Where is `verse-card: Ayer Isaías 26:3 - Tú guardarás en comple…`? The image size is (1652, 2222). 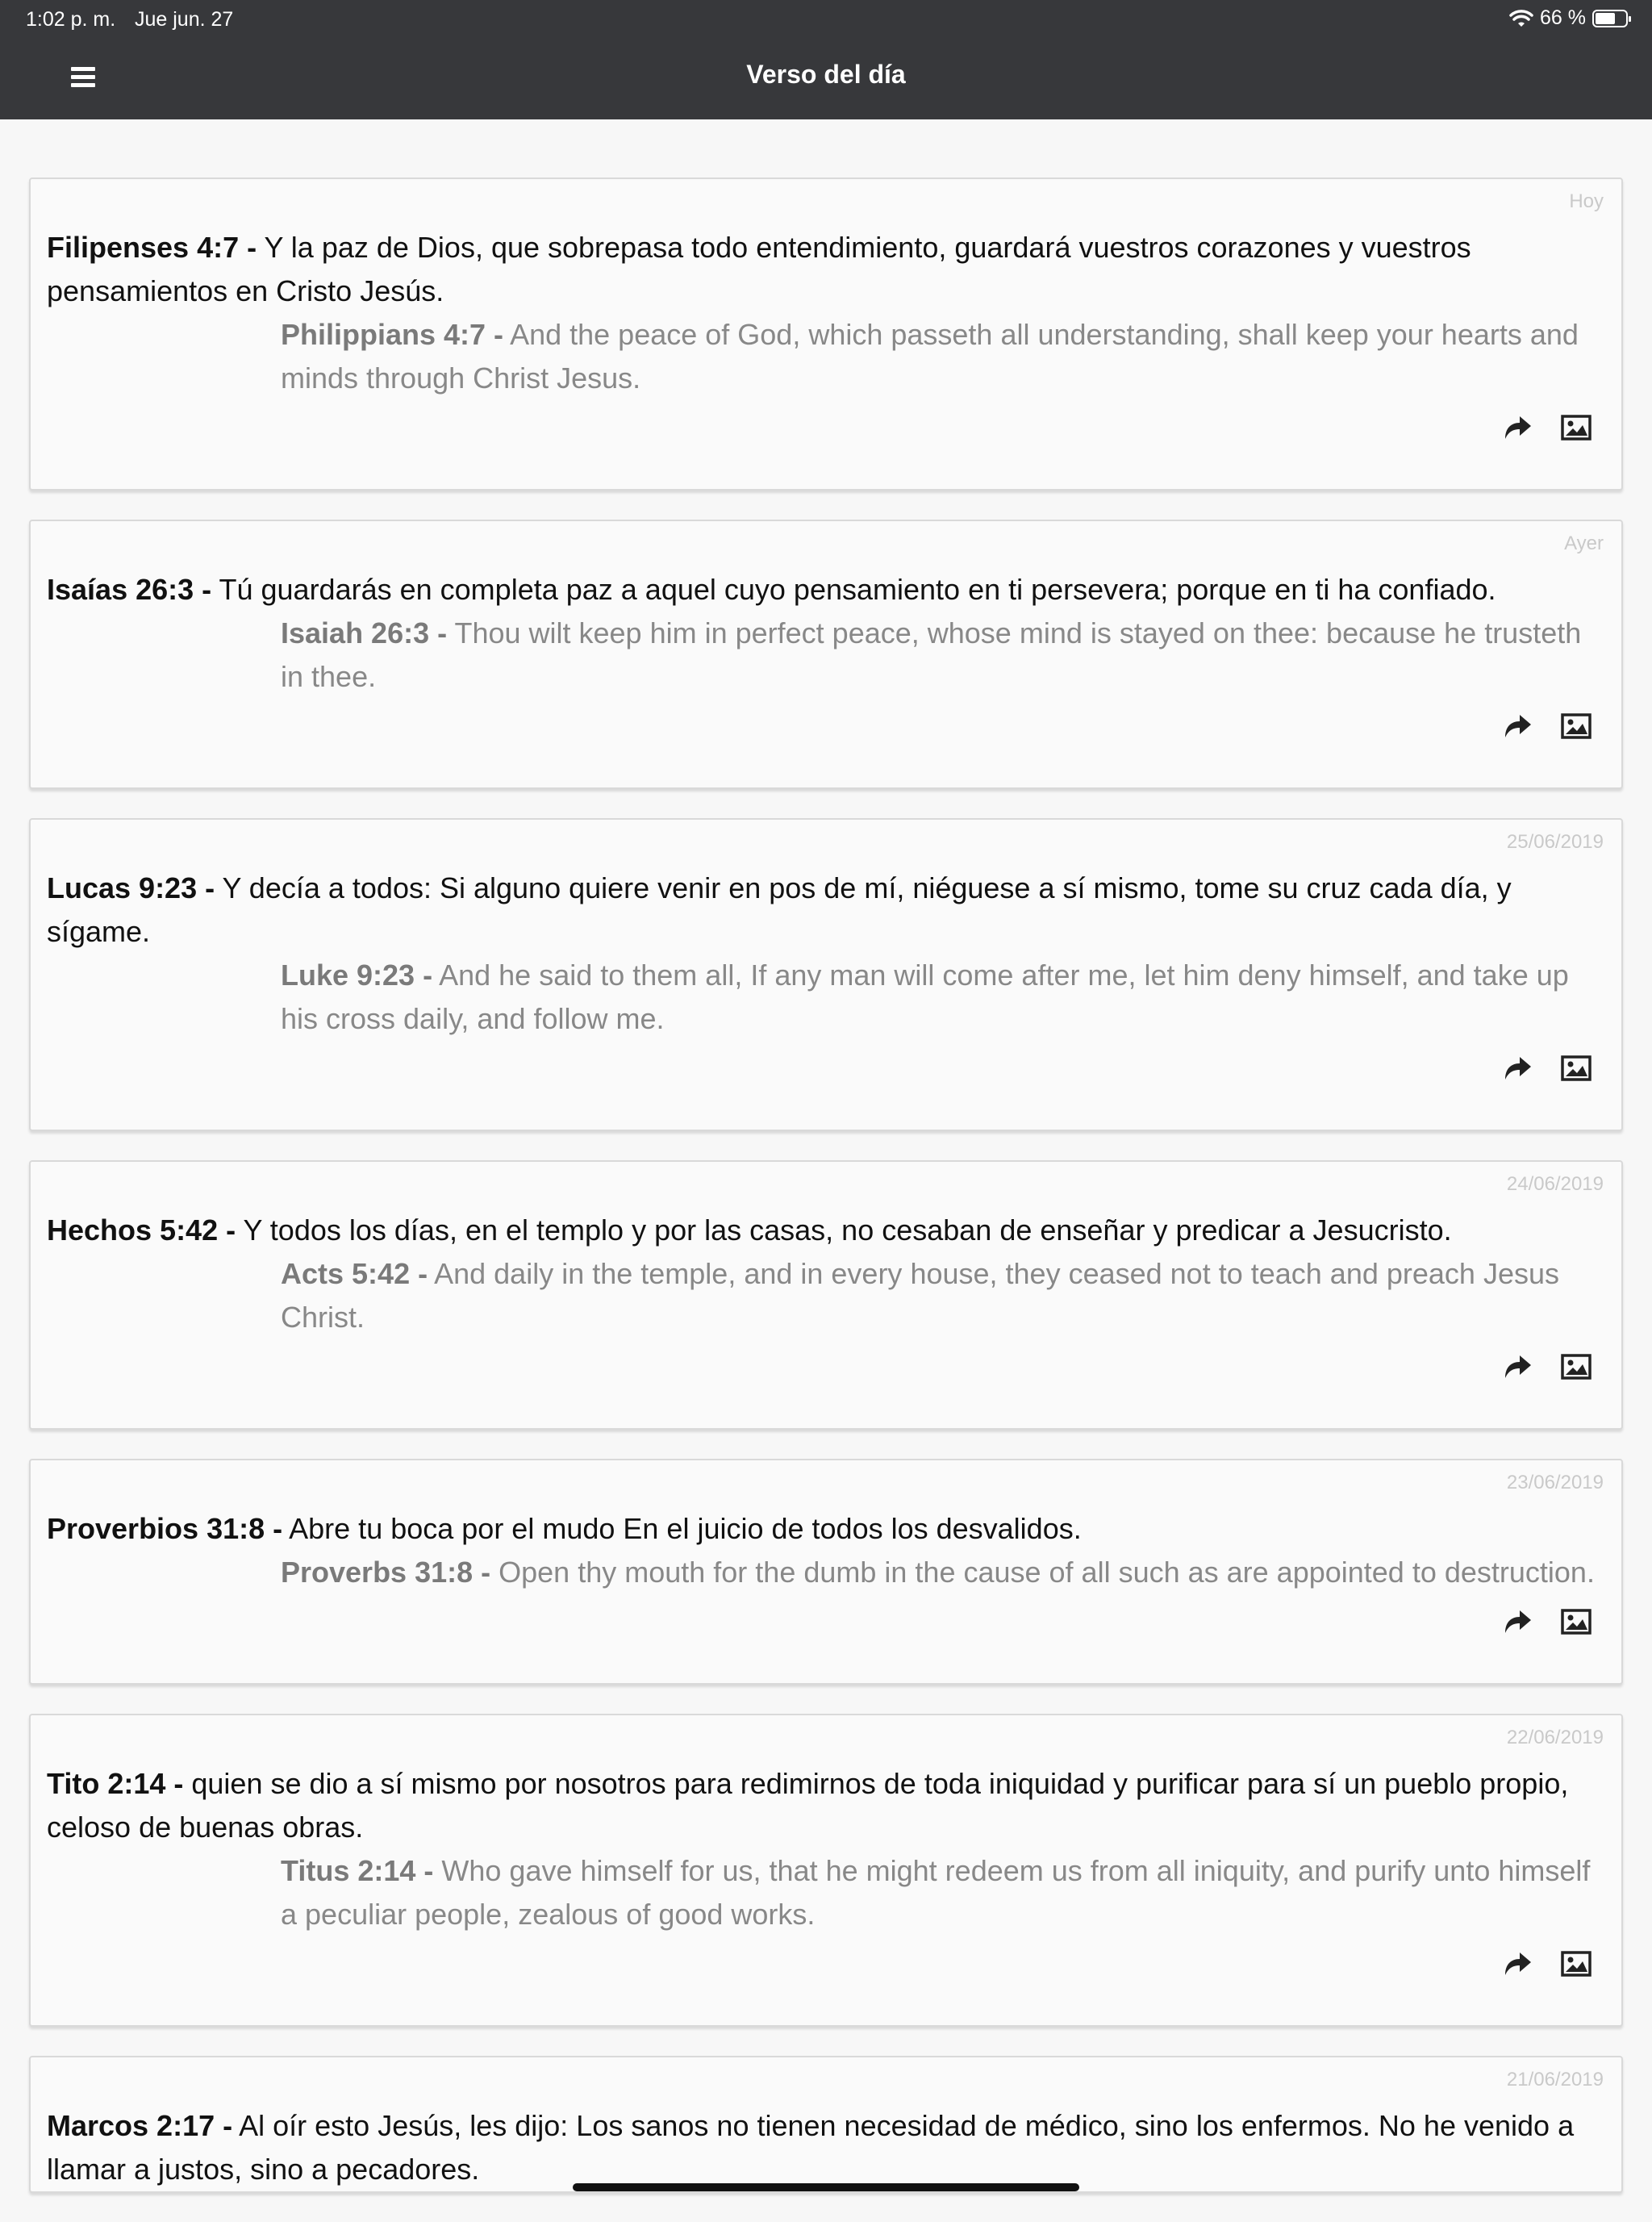
verse-card: Ayer Isaías 26:3 - Tú guardarás en comple… is located at coordinates (826, 654).